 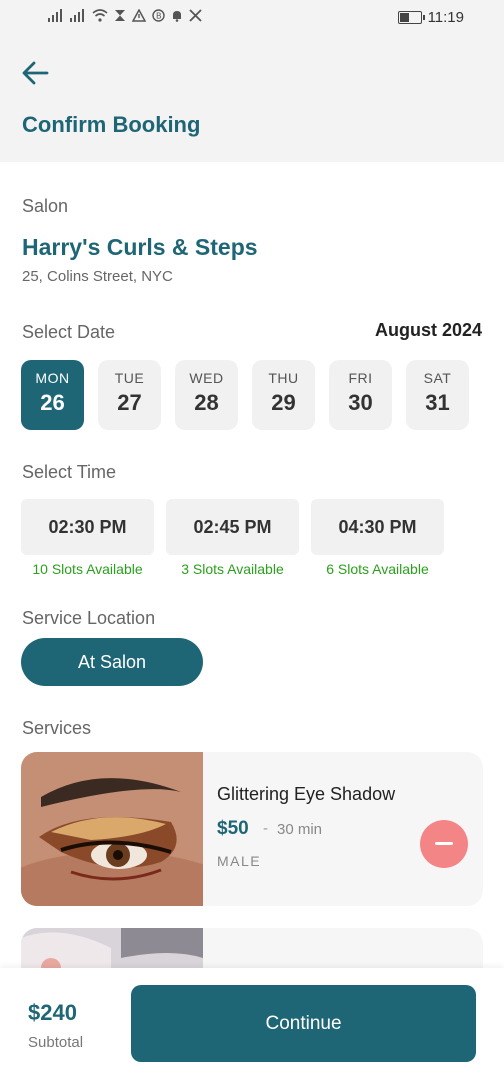 What do you see at coordinates (57, 728) in the screenshot?
I see `services-label: Services` at bounding box center [57, 728].